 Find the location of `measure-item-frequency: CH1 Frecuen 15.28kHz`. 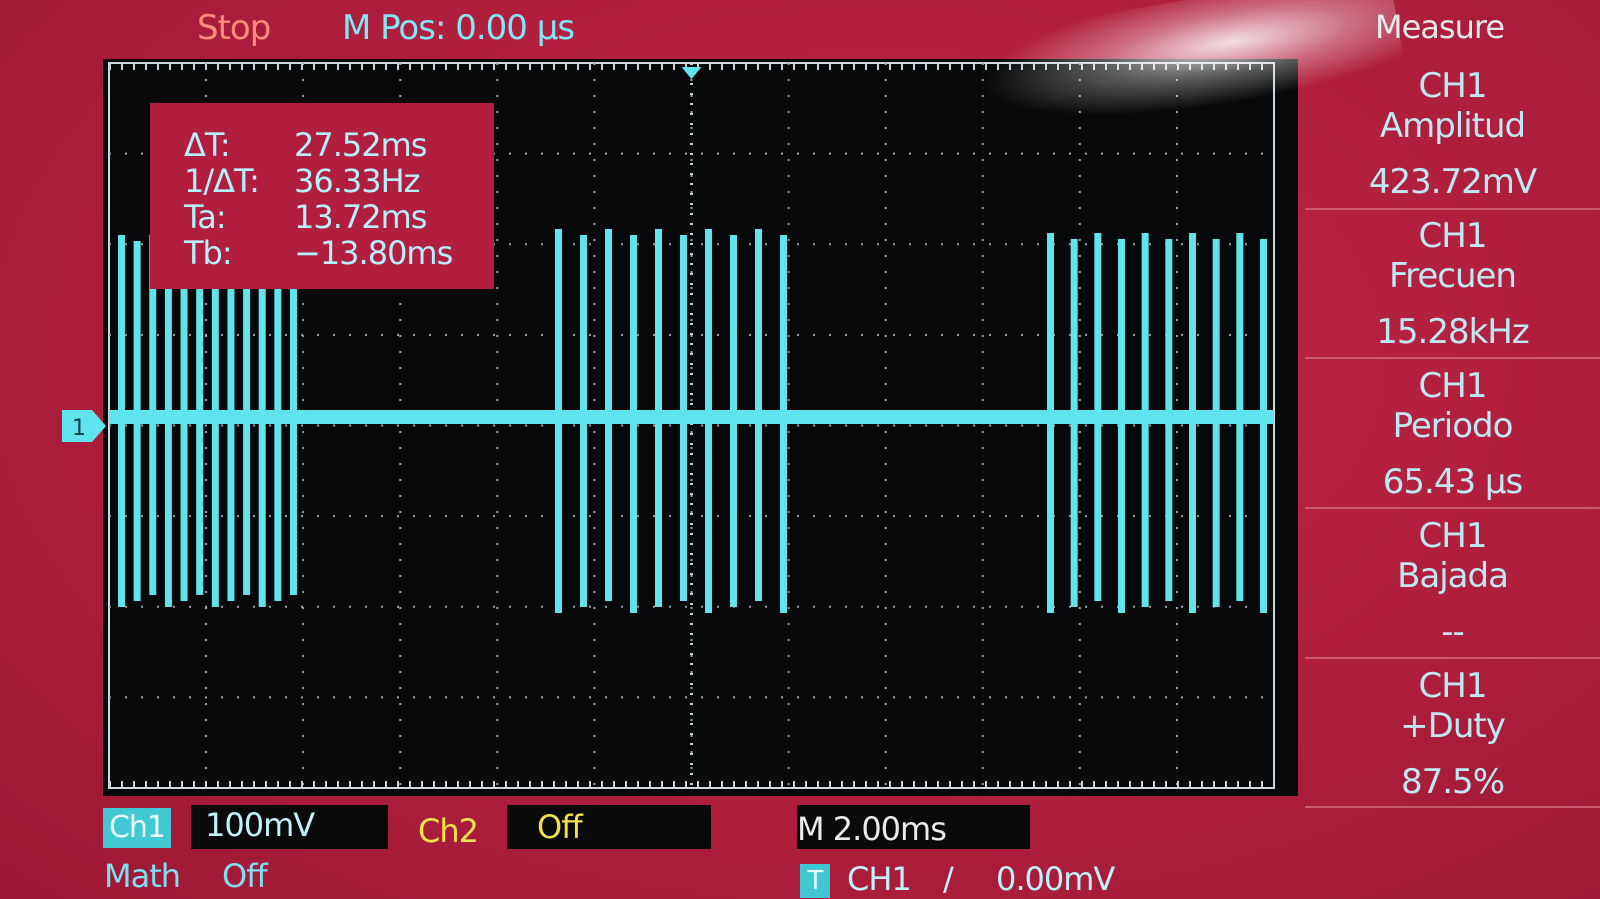

measure-item-frequency: CH1 Frecuen 15.28kHz is located at coordinates (1452, 291).